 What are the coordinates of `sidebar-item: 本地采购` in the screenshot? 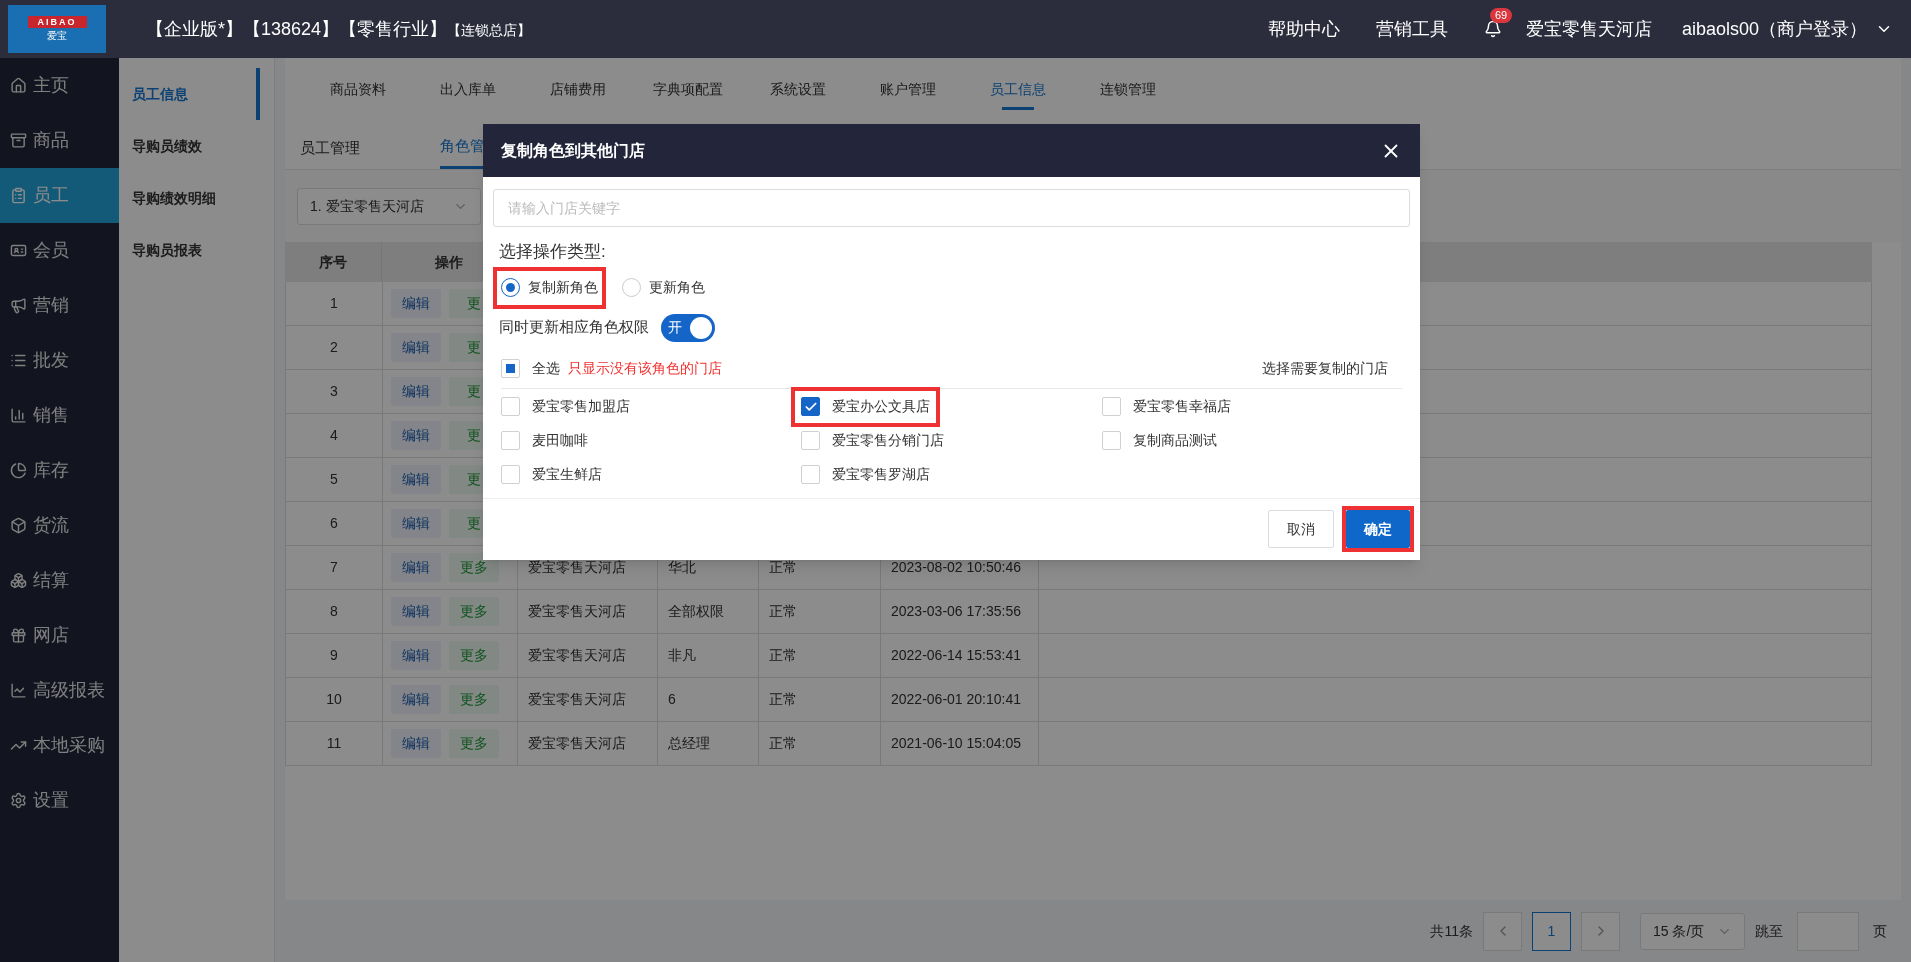 It's located at (59, 745).